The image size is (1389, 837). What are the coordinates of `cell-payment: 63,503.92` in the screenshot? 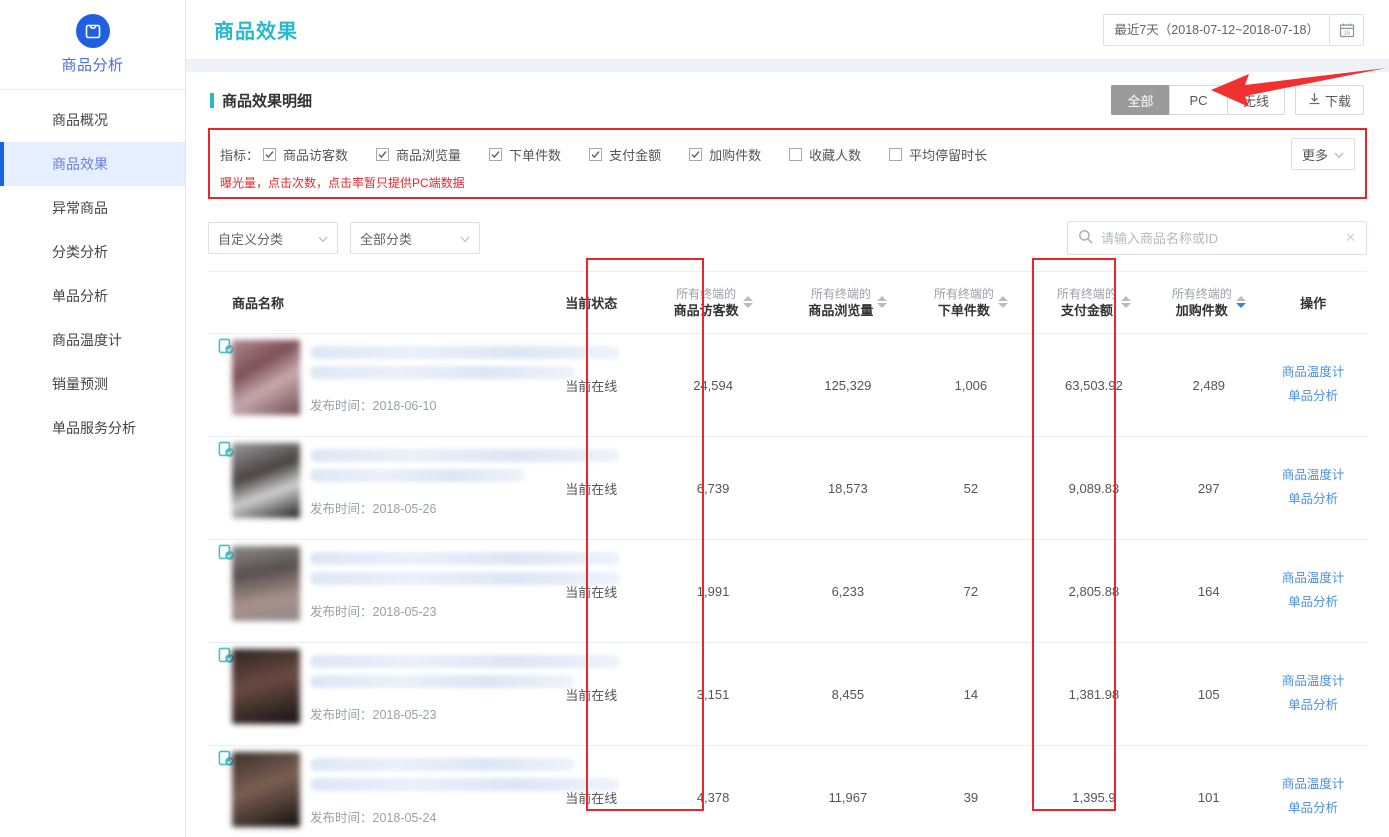 It's located at (1094, 385).